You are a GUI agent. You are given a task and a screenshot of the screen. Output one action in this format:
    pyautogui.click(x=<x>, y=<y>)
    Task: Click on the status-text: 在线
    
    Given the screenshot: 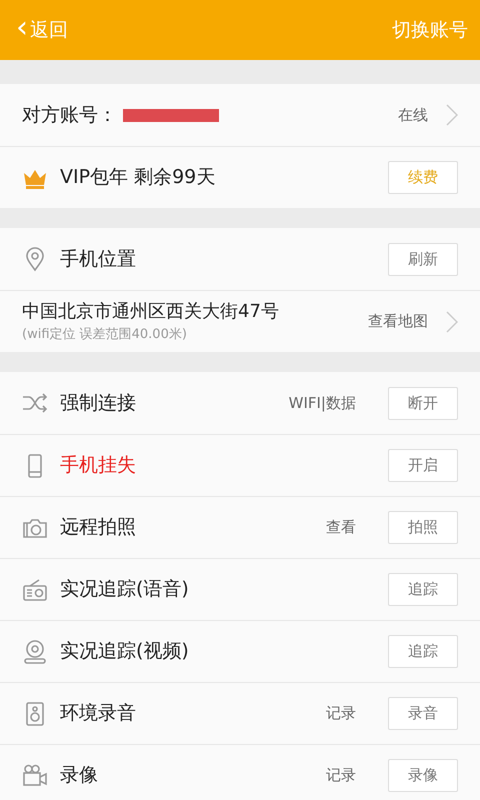 What is the action you would take?
    pyautogui.click(x=413, y=115)
    